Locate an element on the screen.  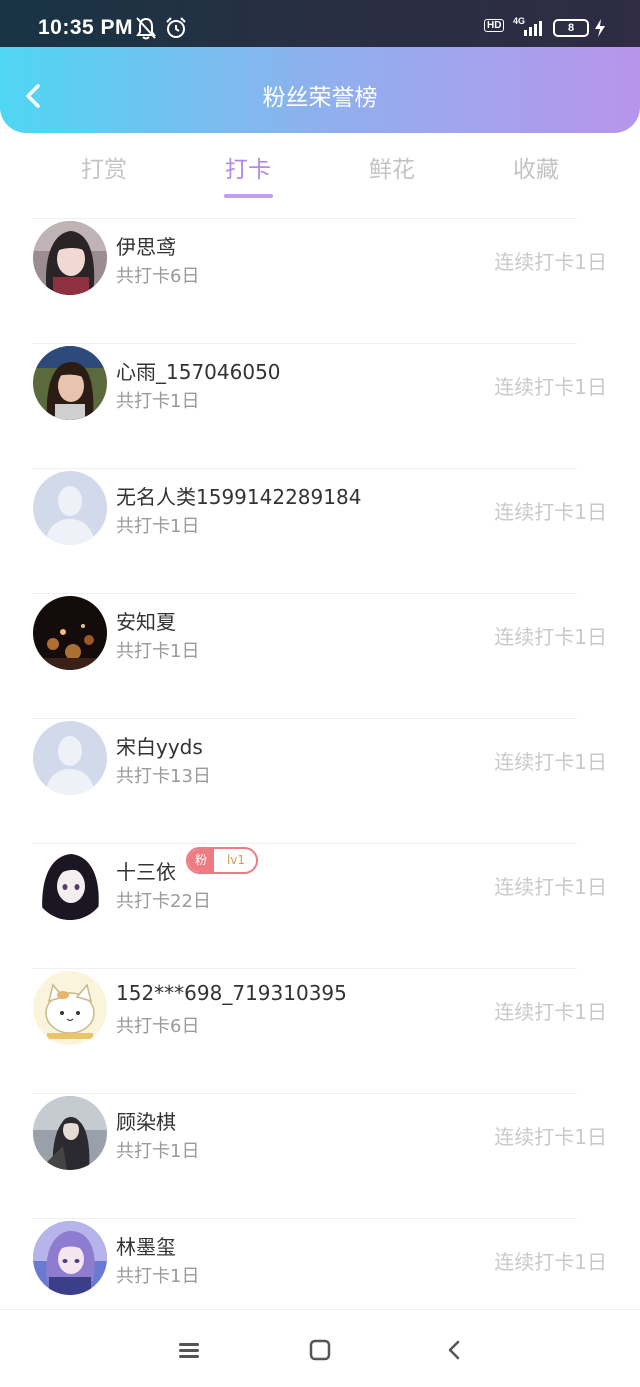
status-time: 10:35 PM is located at coordinates (86, 27).